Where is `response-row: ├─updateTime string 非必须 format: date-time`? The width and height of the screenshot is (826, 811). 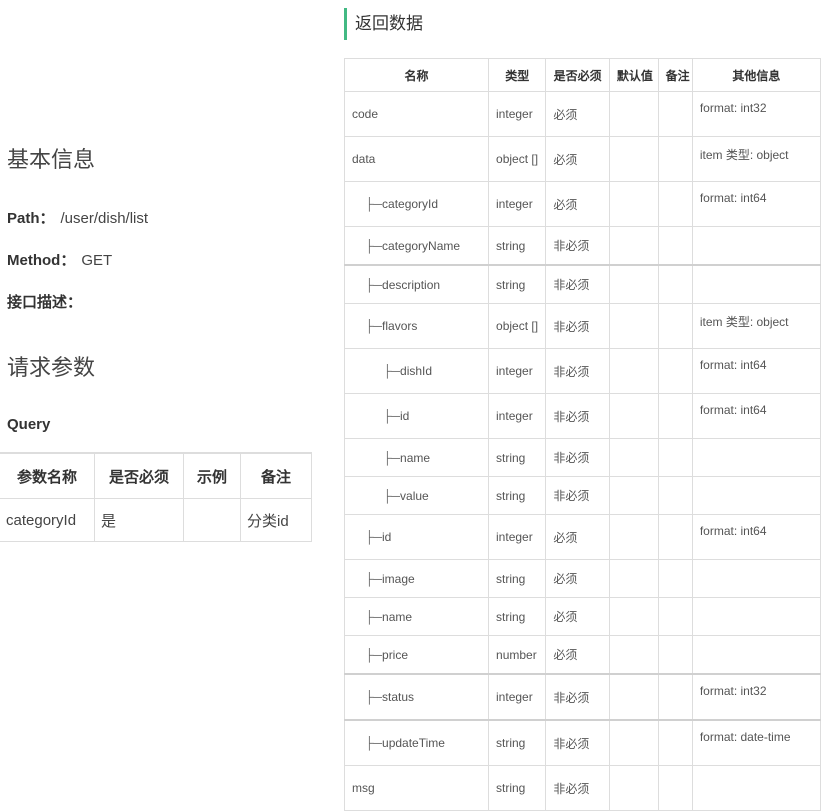 response-row: ├─updateTime string 非必须 format: date-time is located at coordinates (582, 742).